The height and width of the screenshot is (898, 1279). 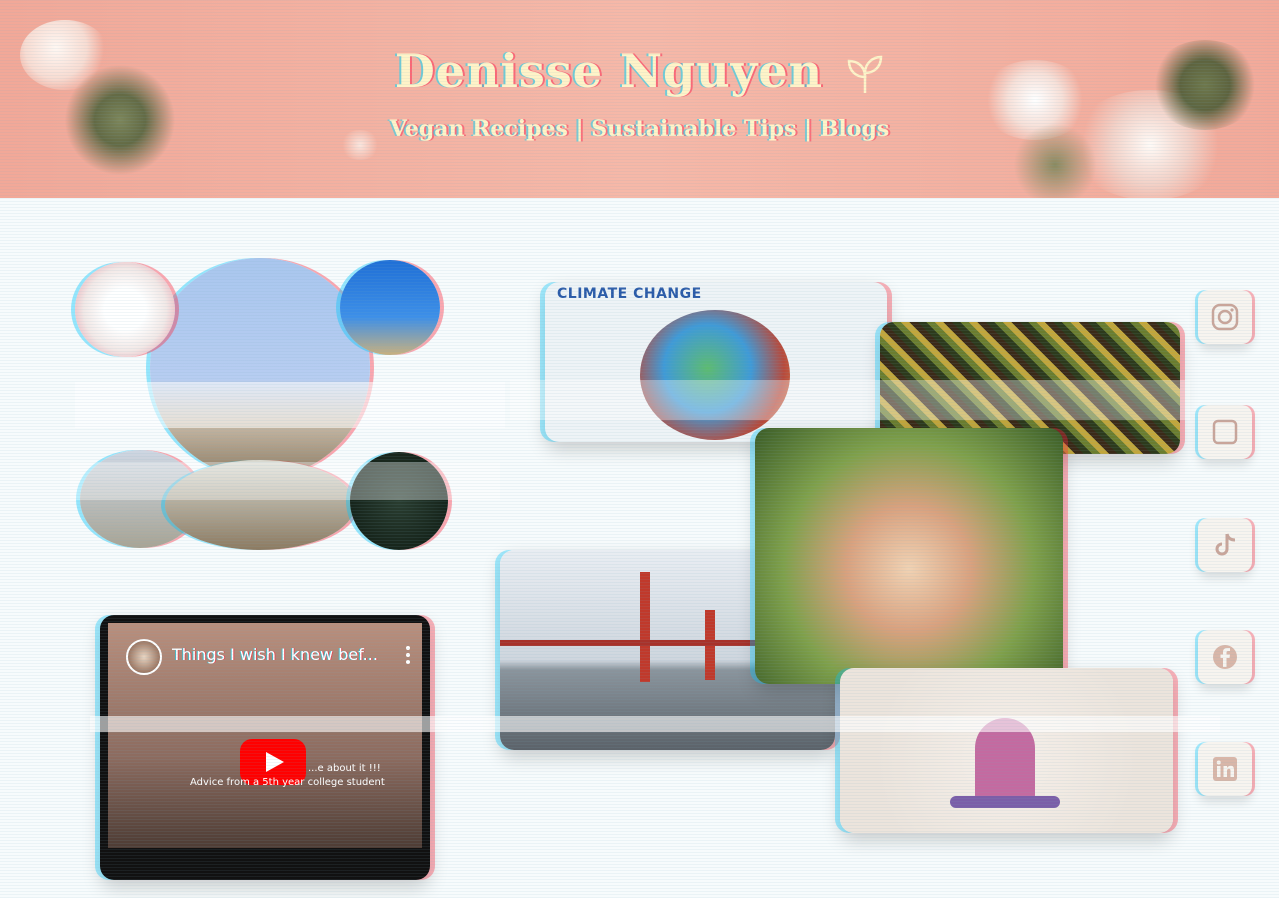 I want to click on facebook-icon, so click(x=1225, y=657).